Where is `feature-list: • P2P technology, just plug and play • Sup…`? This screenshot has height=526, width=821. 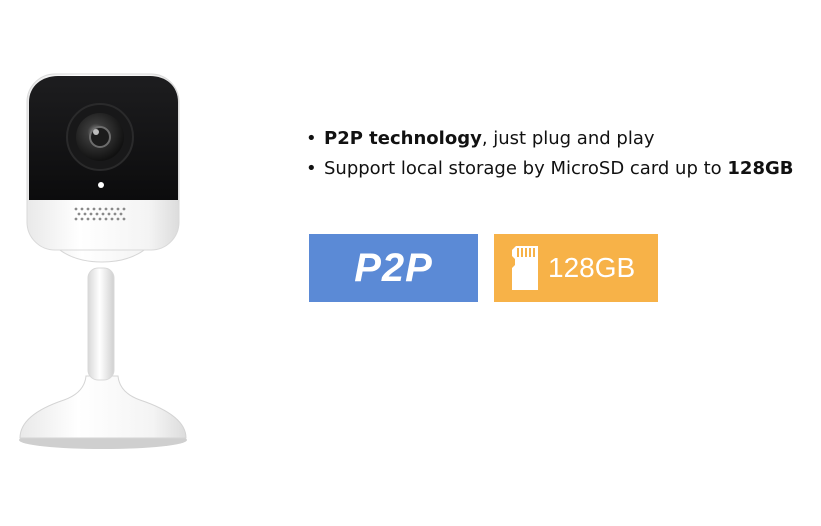
feature-list: • P2P technology, just plug and play • Sup… is located at coordinates (549, 154).